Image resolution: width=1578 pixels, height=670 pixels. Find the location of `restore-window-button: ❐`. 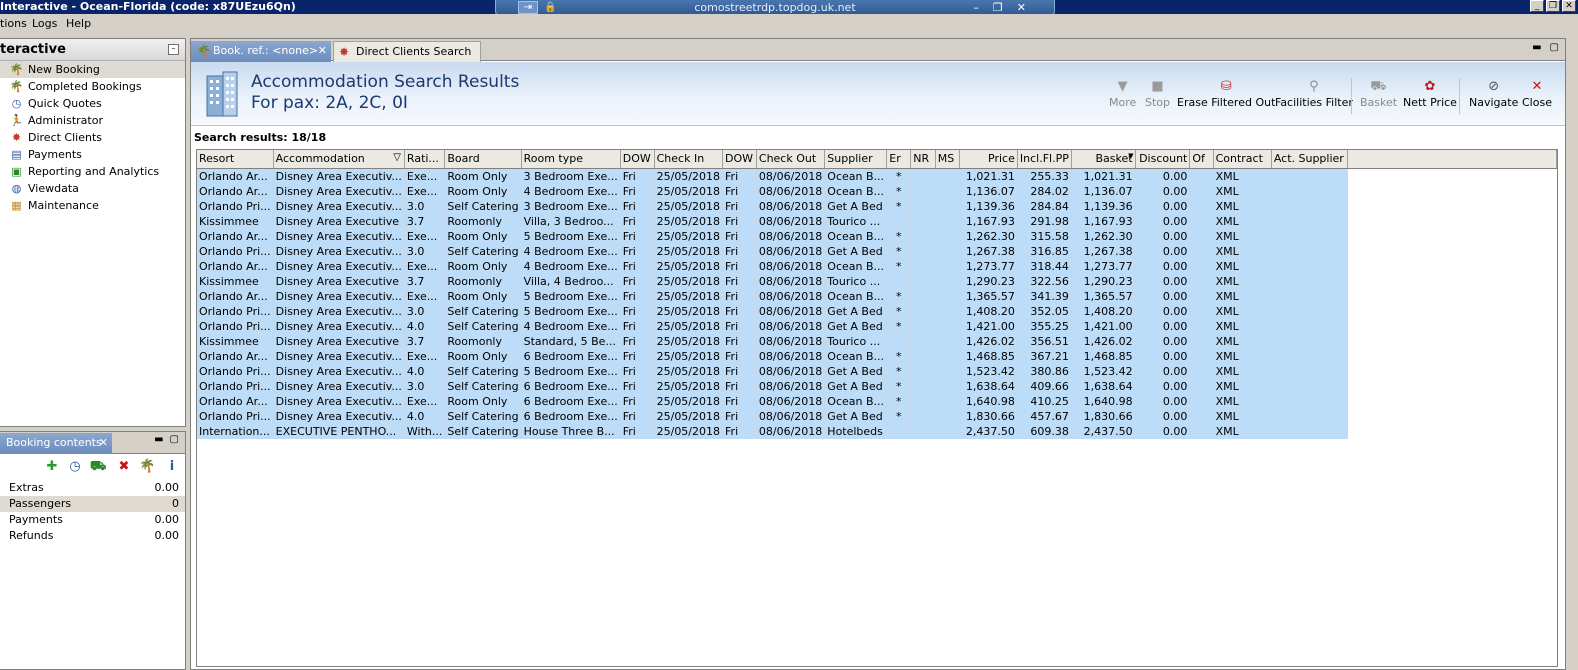

restore-window-button: ❐ is located at coordinates (1553, 6).